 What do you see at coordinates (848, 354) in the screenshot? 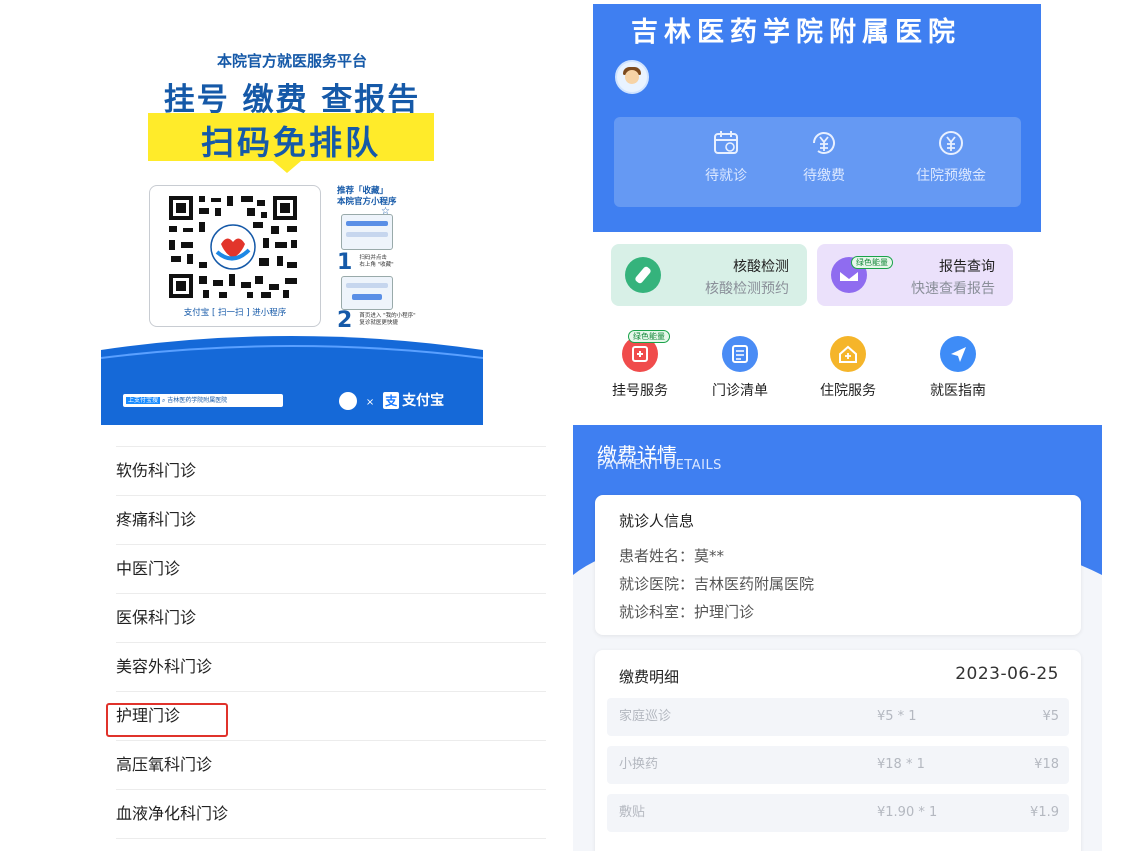
I see `hospital-icon` at bounding box center [848, 354].